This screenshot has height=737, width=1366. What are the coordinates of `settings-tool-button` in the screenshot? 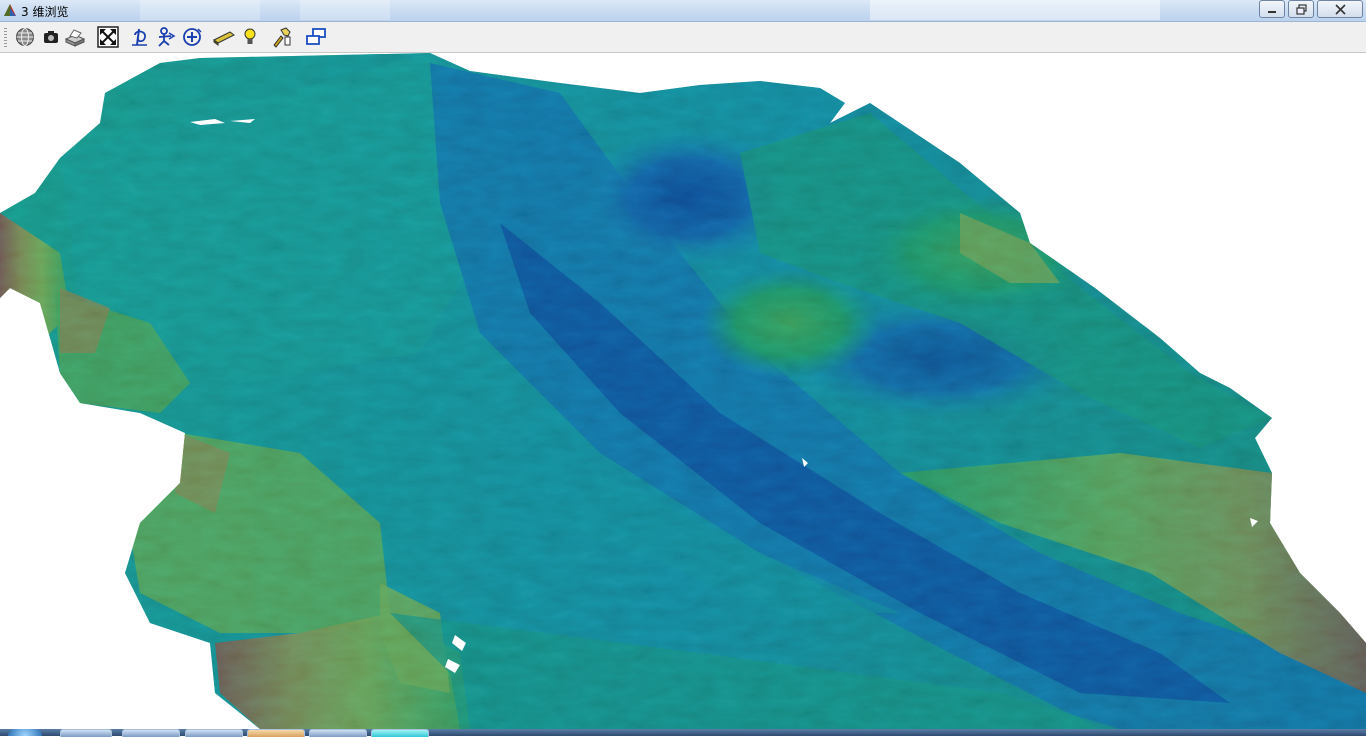 It's located at (282, 37).